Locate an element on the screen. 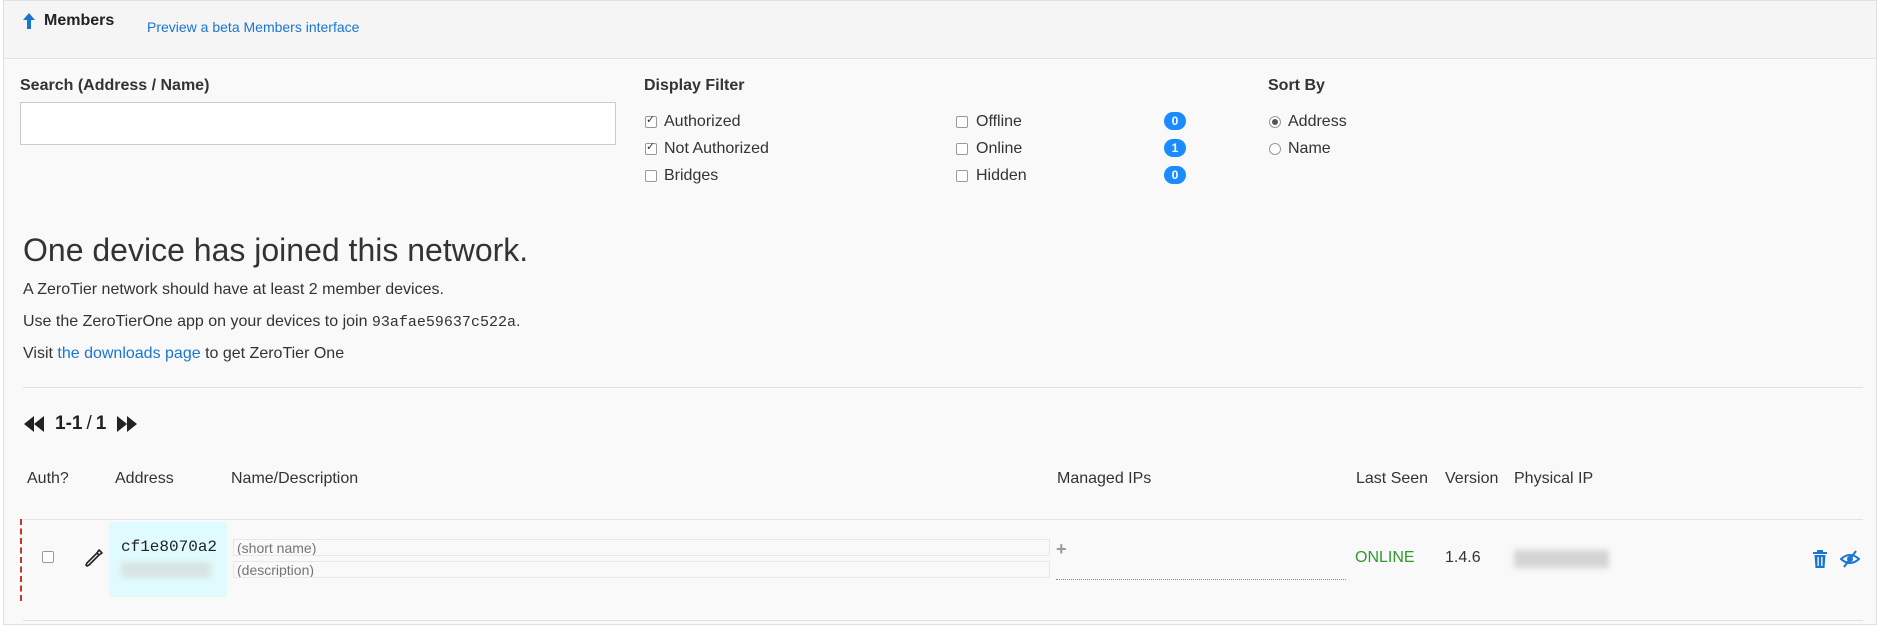  online-count-badge: 1 is located at coordinates (1175, 148).